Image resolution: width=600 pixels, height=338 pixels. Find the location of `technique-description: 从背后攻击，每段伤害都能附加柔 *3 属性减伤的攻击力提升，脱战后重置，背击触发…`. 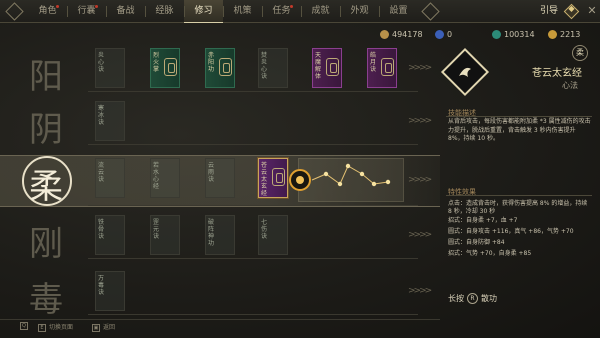

technique-description: 从背后攻击，每段伤害都能附加柔 *3 属性减伤的攻击力提升，脱战后重置，背击触发… is located at coordinates (519, 130).